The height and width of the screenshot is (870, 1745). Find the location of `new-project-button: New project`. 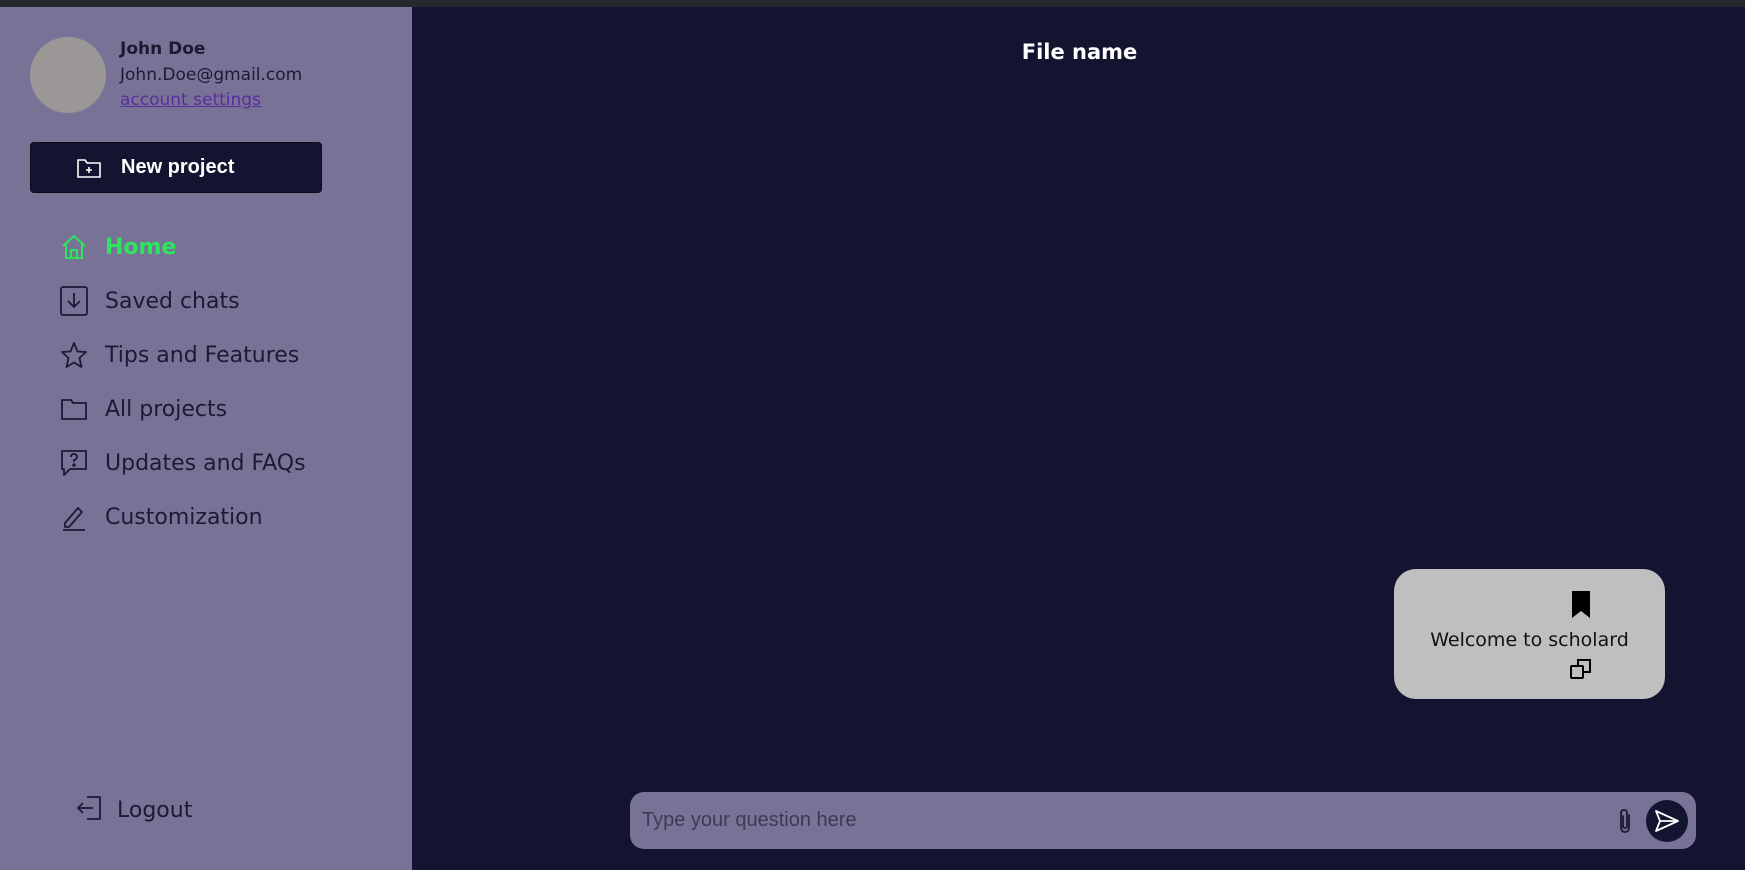

new-project-button: New project is located at coordinates (176, 167).